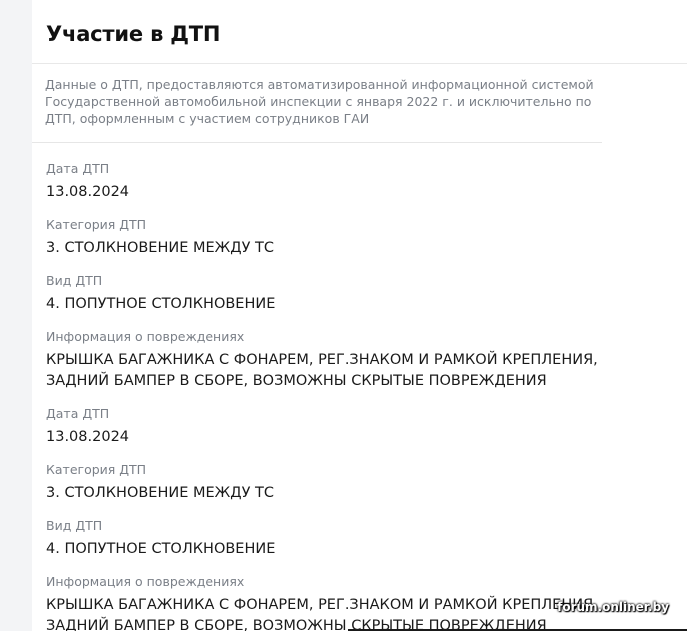  What do you see at coordinates (317, 142) in the screenshot?
I see `notice-divider` at bounding box center [317, 142].